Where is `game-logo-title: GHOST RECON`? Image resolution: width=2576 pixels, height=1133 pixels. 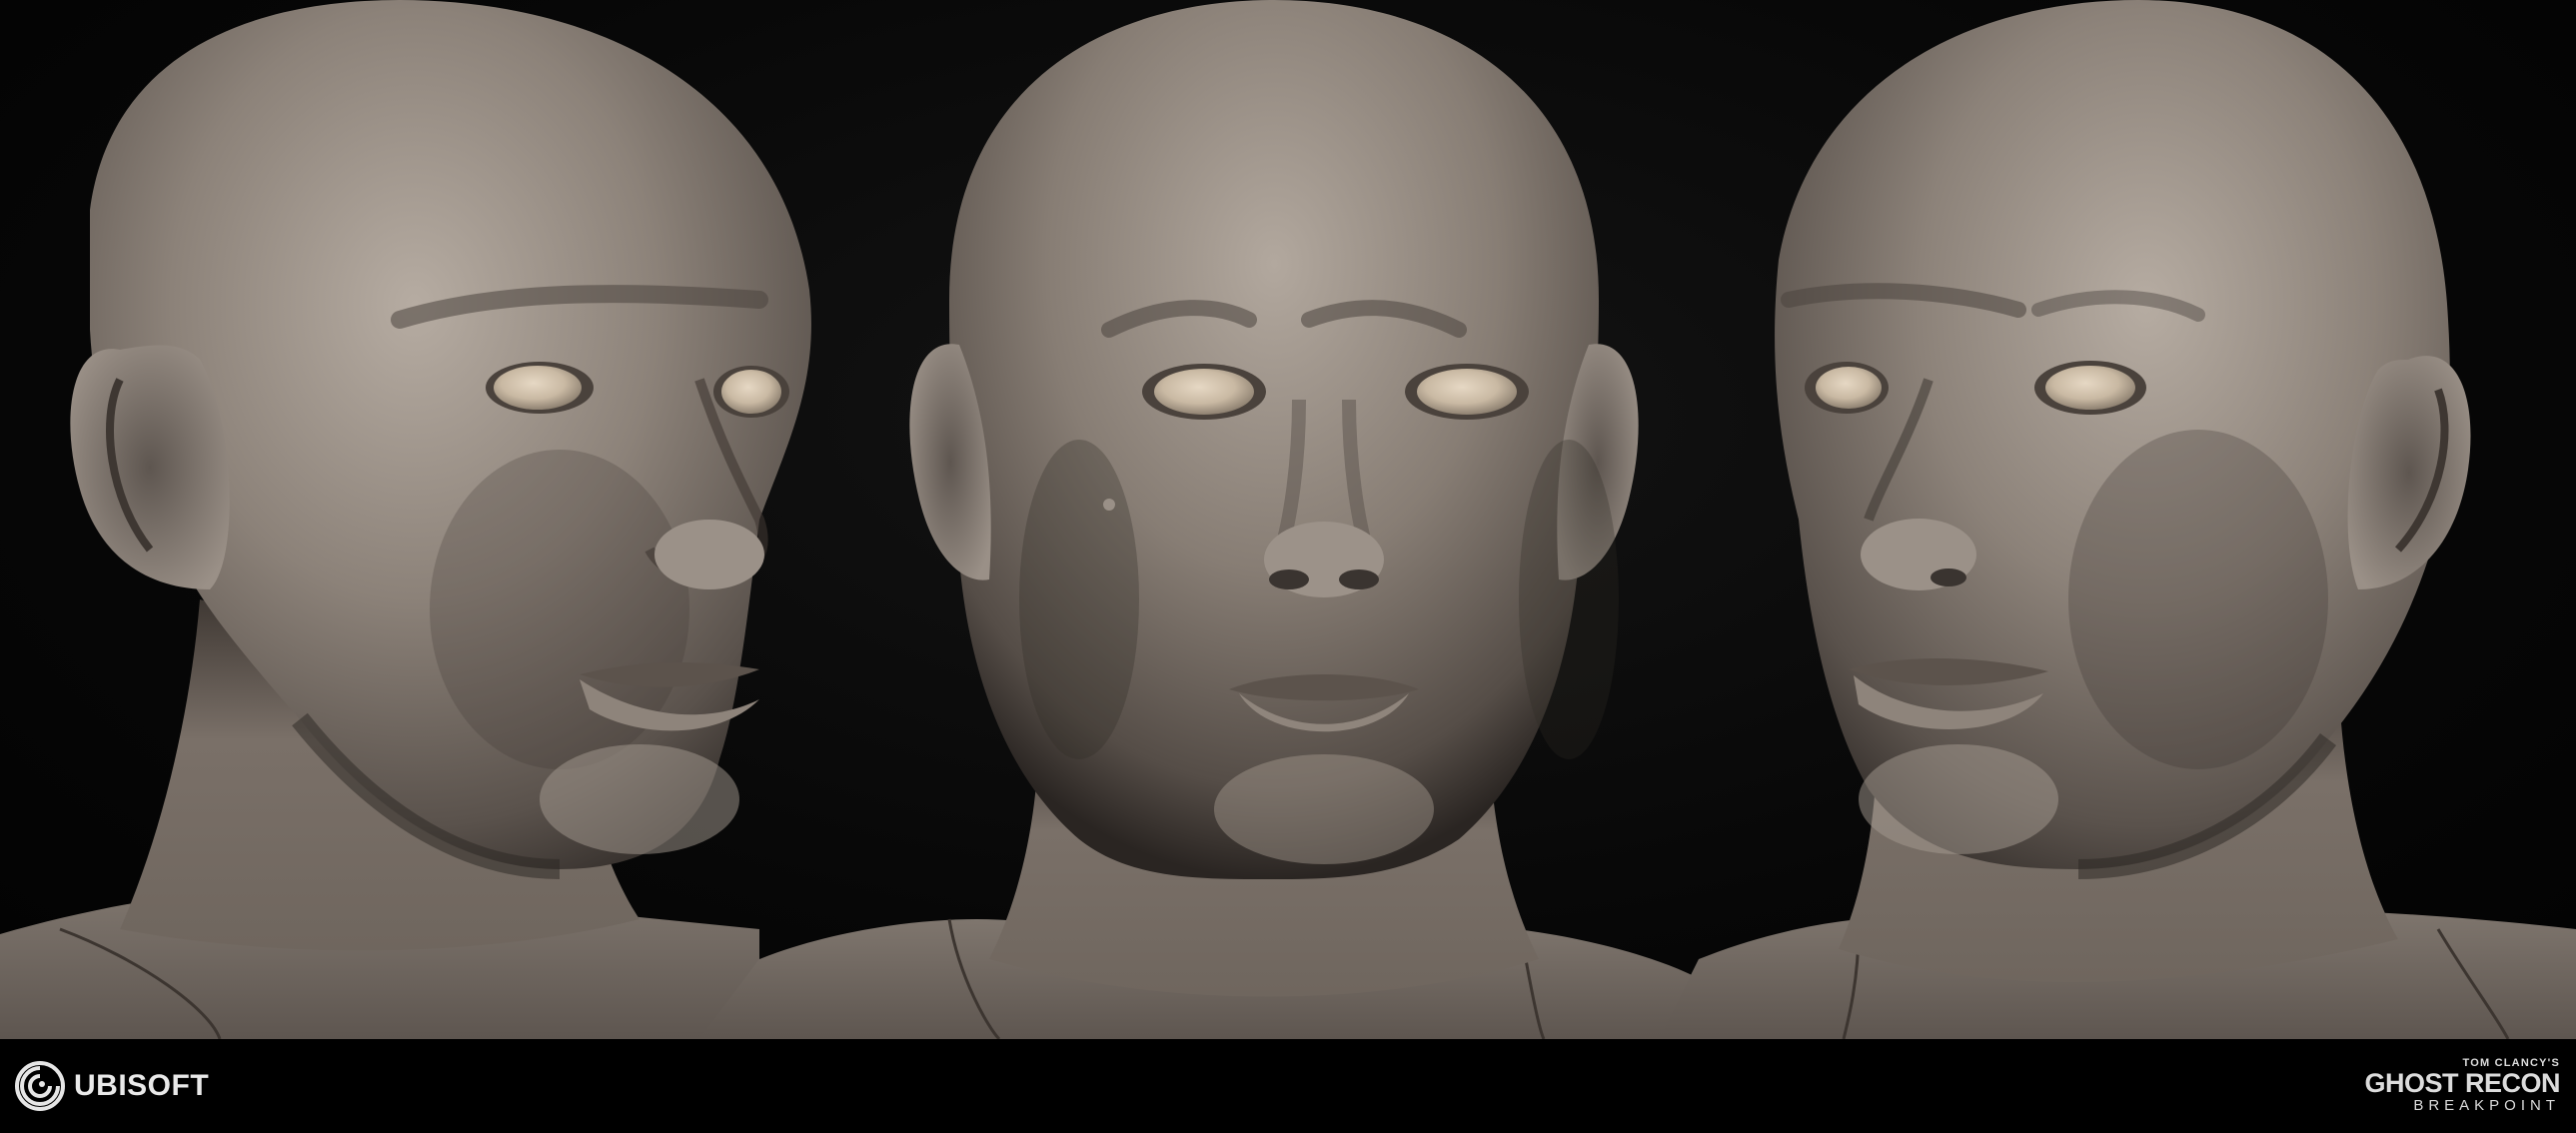 game-logo-title: GHOST RECON is located at coordinates (2462, 1083).